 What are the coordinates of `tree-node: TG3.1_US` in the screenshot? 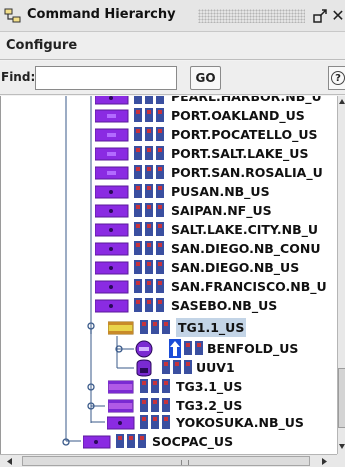 It's located at (169, 386).